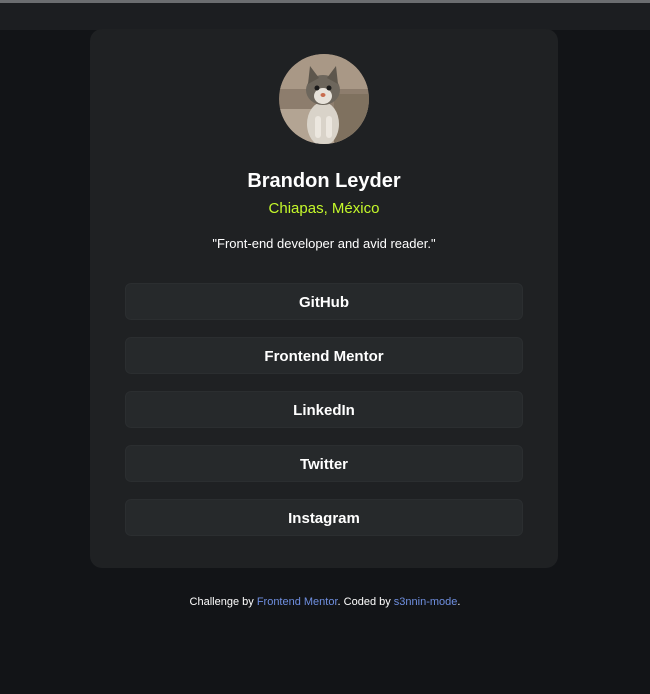  What do you see at coordinates (324, 463) in the screenshot?
I see `twitter-link-button: Twitter` at bounding box center [324, 463].